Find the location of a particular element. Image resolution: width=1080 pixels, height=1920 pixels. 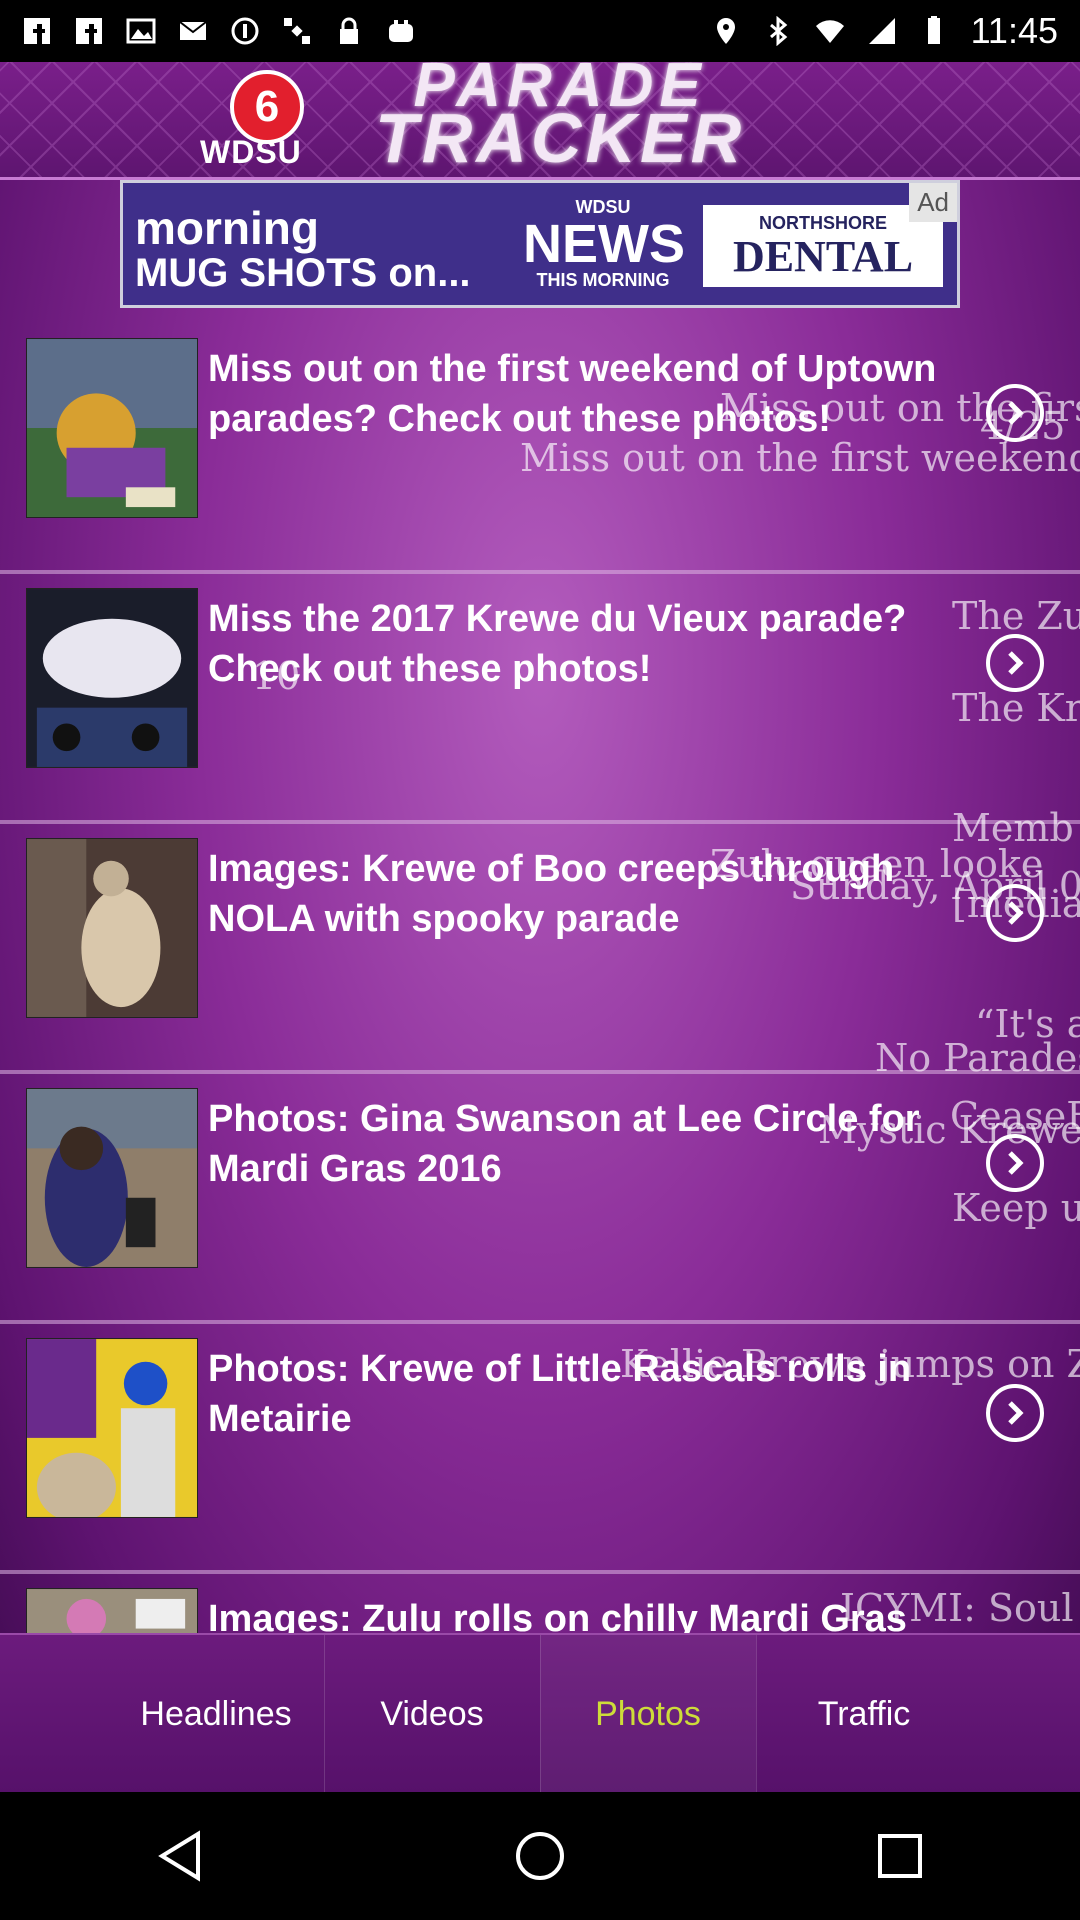

system-icons: 11:45 is located at coordinates (884, 31).